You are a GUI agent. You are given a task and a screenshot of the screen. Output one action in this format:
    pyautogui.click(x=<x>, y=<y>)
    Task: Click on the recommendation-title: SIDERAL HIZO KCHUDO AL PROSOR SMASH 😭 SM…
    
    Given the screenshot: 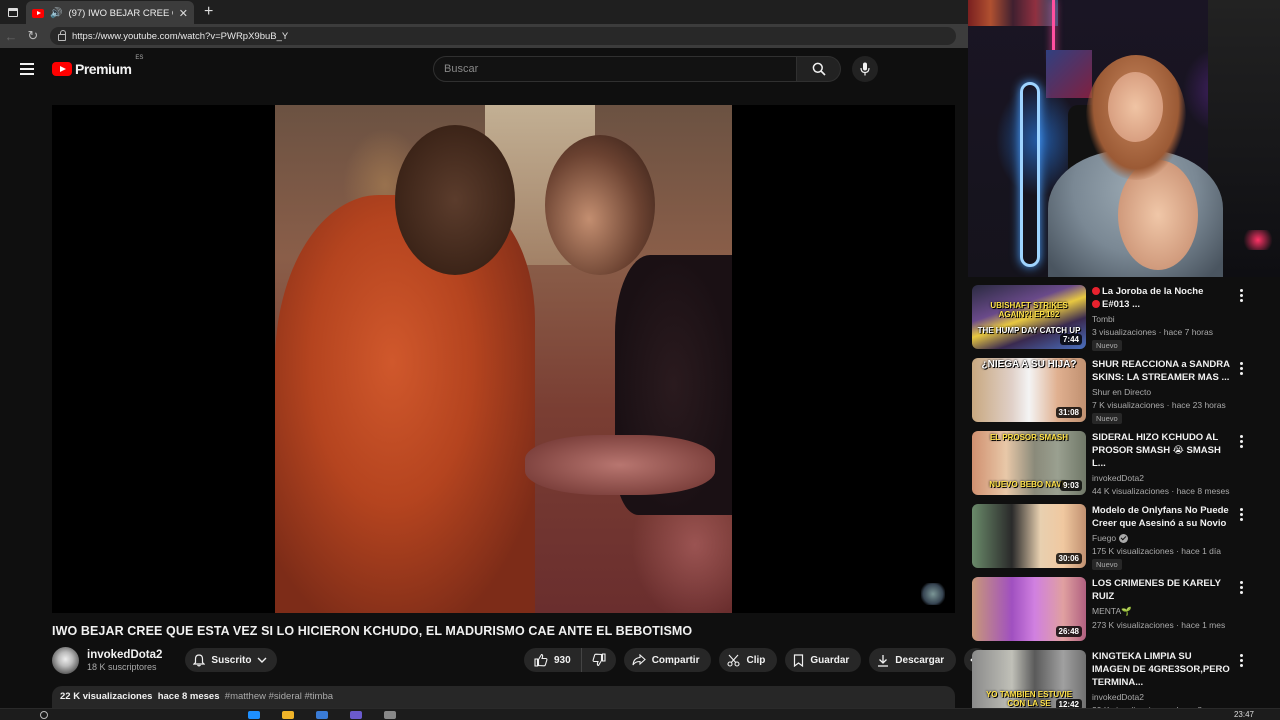 What is the action you would take?
    pyautogui.click(x=1162, y=450)
    